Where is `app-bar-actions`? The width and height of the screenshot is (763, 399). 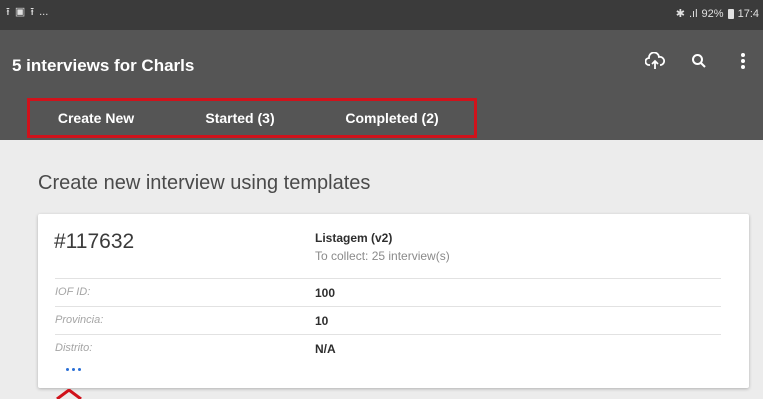
app-bar-actions is located at coordinates (699, 61).